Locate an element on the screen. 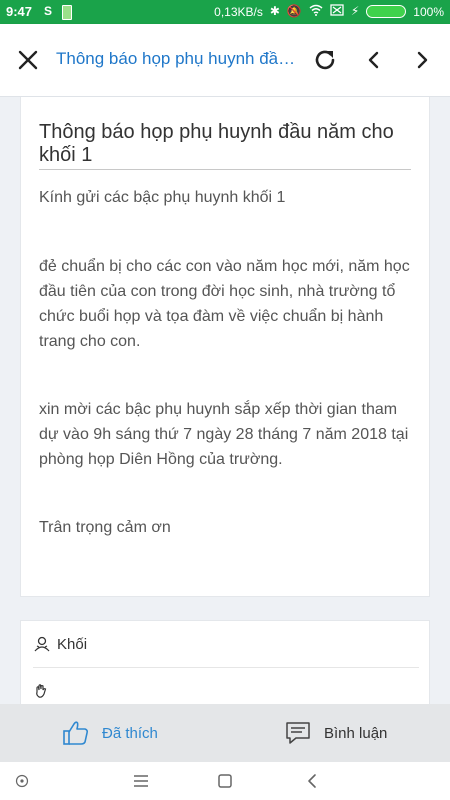  status-time: 9:47 is located at coordinates (19, 11).